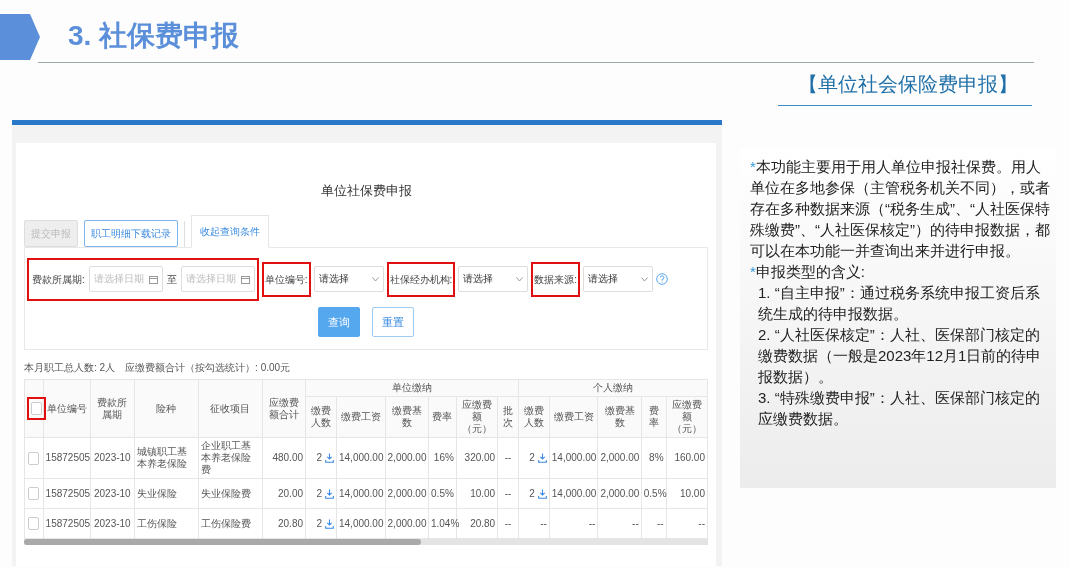 The height and width of the screenshot is (569, 1070). I want to click on column-header: 险种, so click(166, 408).